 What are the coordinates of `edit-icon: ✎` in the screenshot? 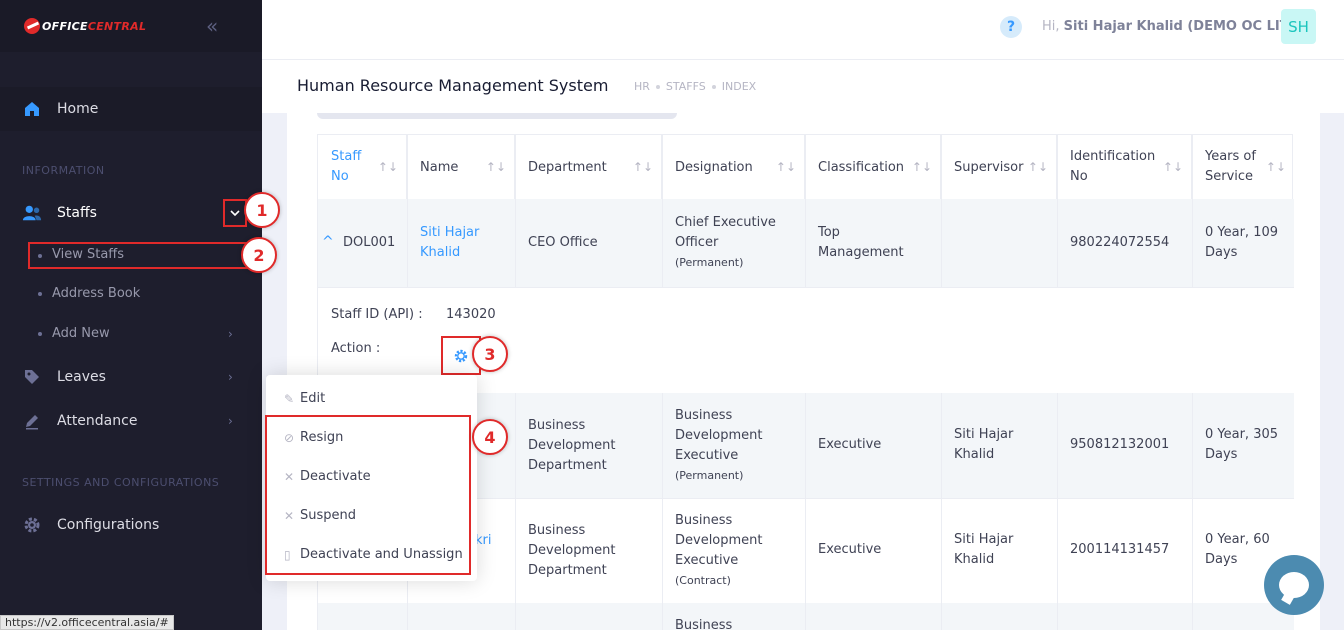 It's located at (289, 398).